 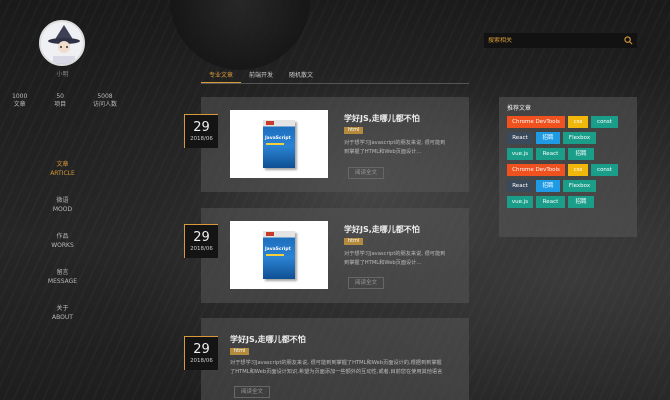 What do you see at coordinates (62, 178) in the screenshot?
I see `nav-item-article: 文章 ARTICLE` at bounding box center [62, 178].